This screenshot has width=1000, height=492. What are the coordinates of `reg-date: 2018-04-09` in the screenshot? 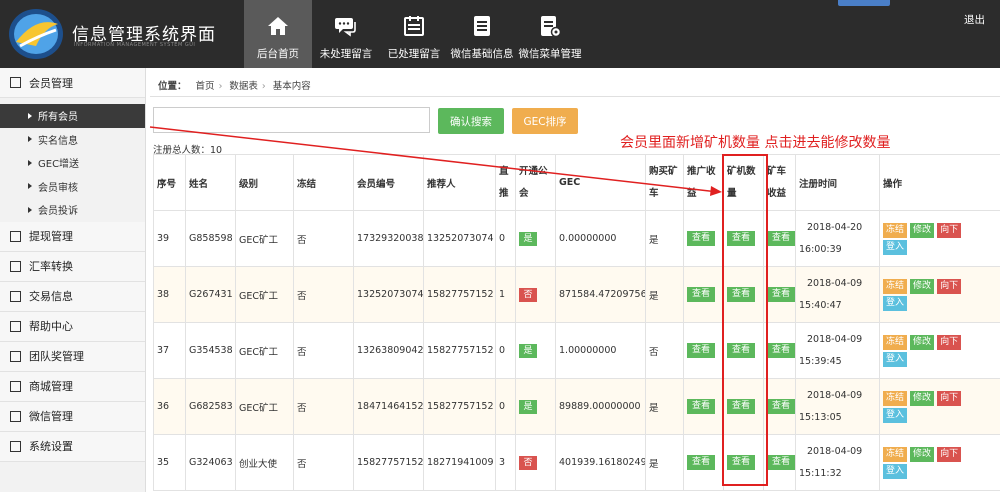 It's located at (835, 283).